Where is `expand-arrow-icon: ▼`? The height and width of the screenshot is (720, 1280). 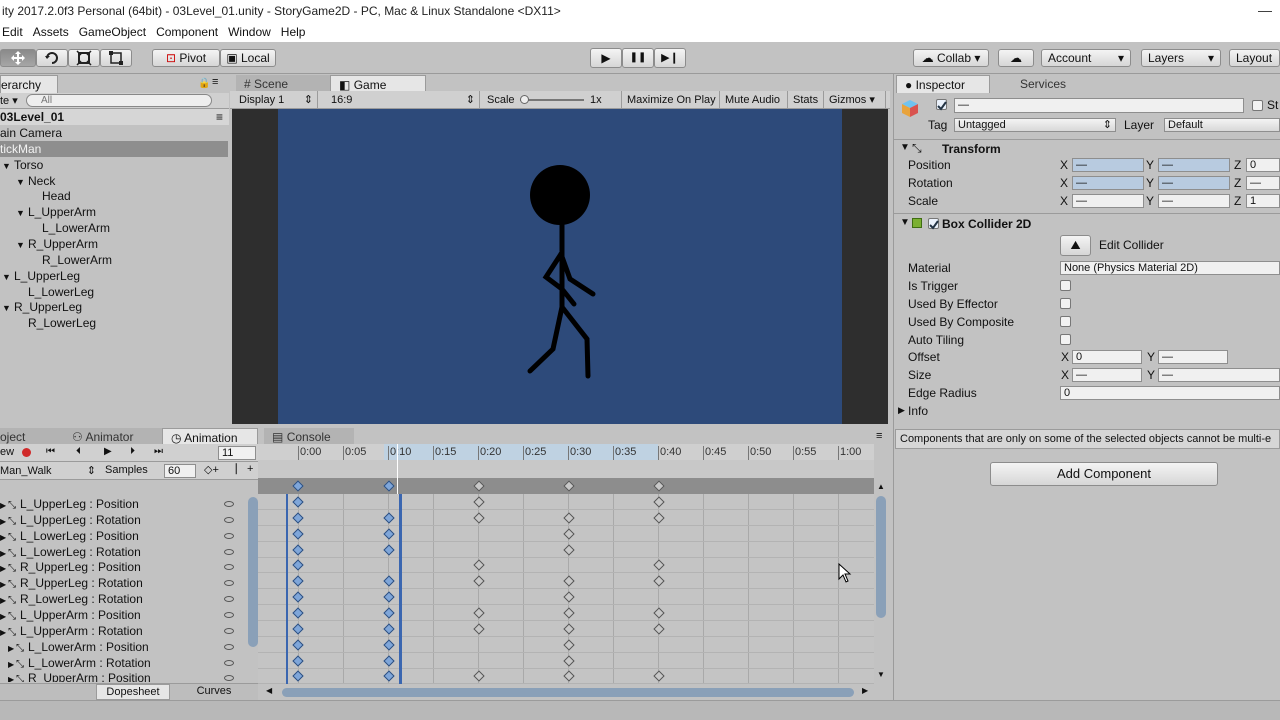
expand-arrow-icon: ▼ is located at coordinates (8, 166).